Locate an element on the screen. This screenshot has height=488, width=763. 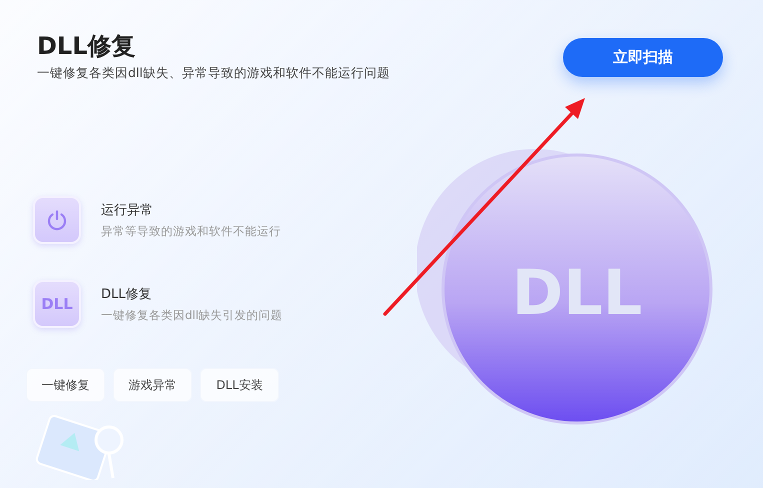
quick-tag-button: 游戏异常 is located at coordinates (152, 385).